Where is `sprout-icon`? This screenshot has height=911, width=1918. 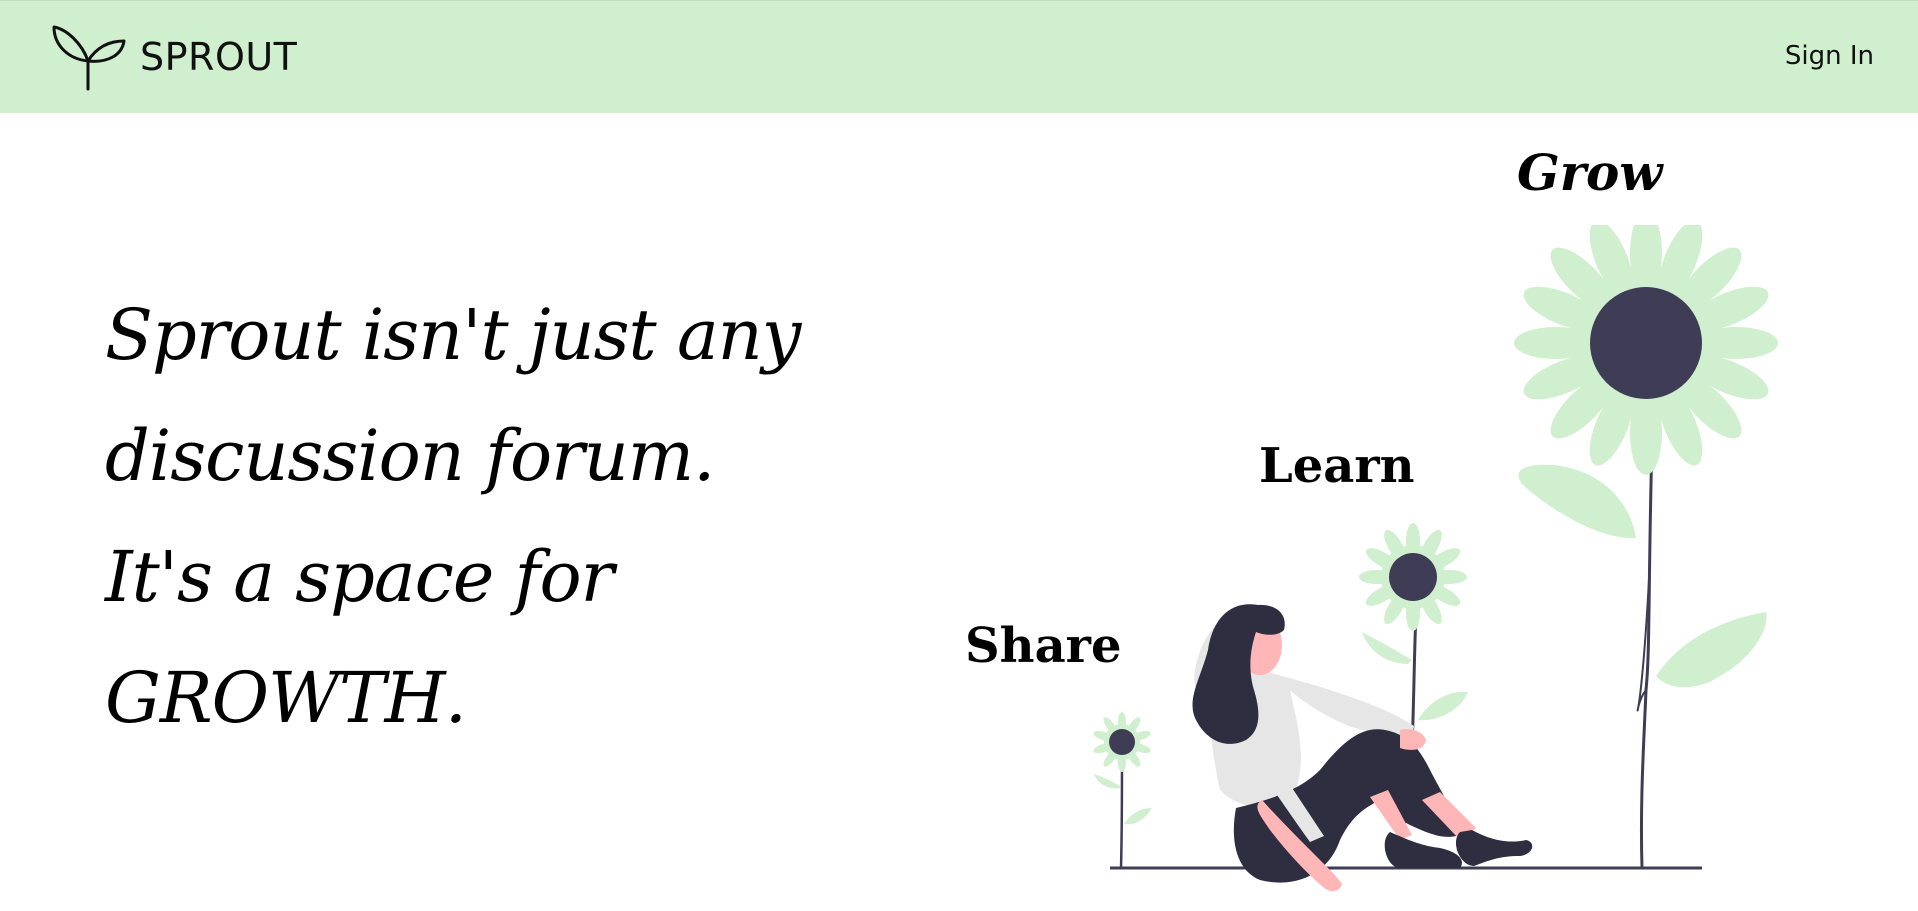 sprout-icon is located at coordinates (89, 58).